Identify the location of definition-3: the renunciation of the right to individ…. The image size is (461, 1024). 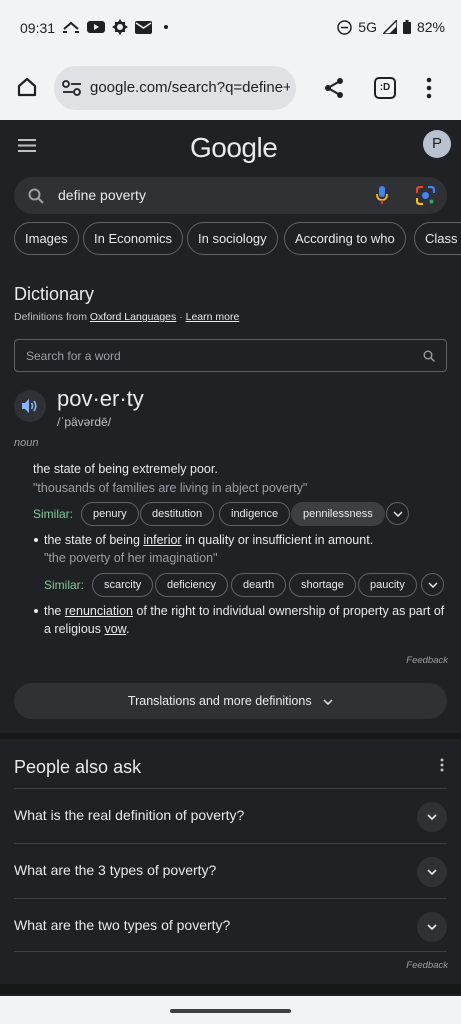
(244, 611).